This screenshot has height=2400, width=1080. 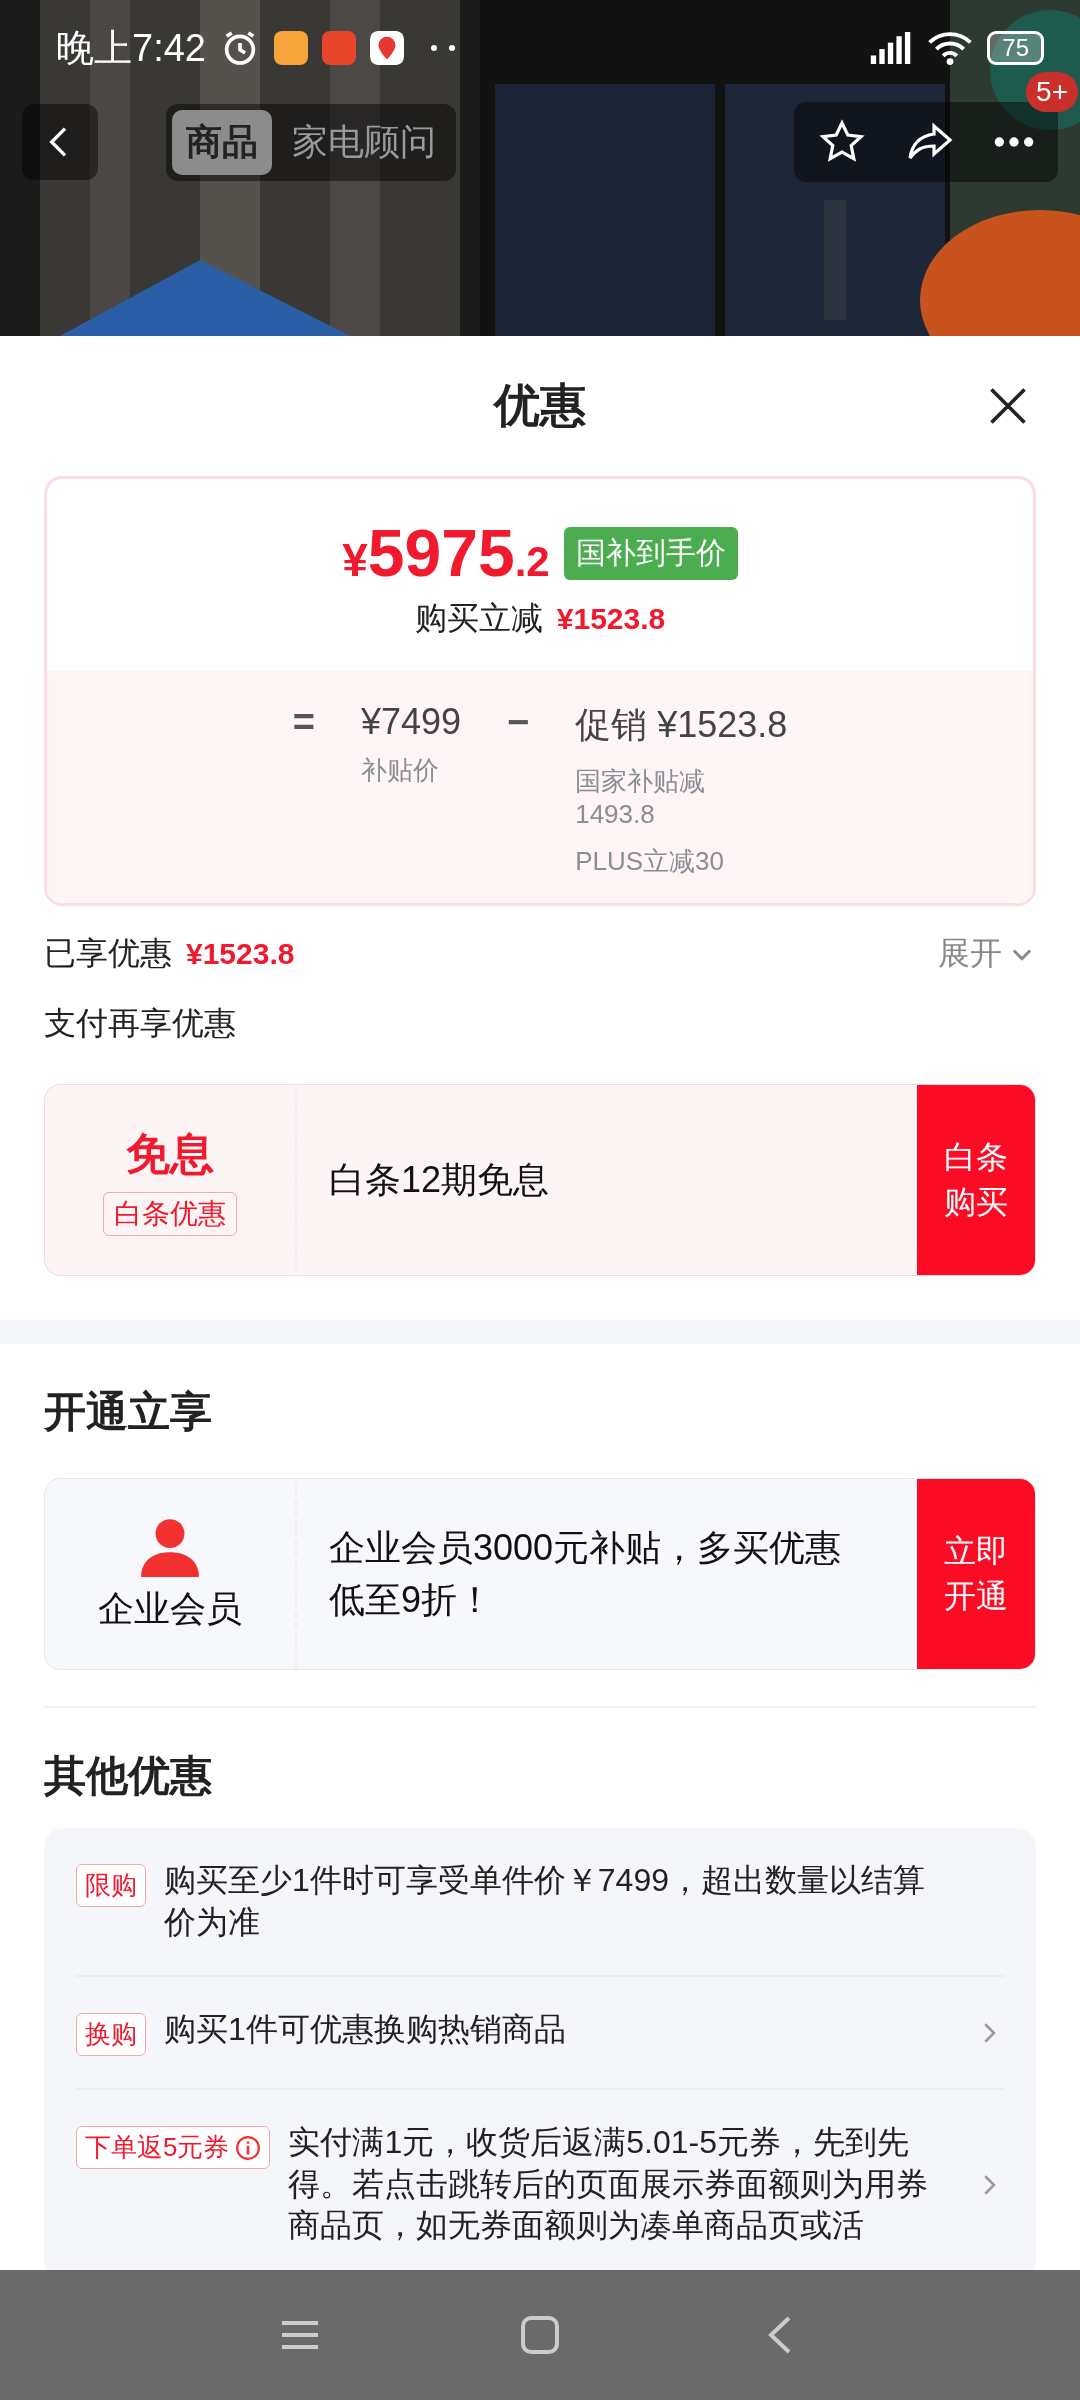 What do you see at coordinates (170, 1213) in the screenshot?
I see `offer-tag: 白条优惠` at bounding box center [170, 1213].